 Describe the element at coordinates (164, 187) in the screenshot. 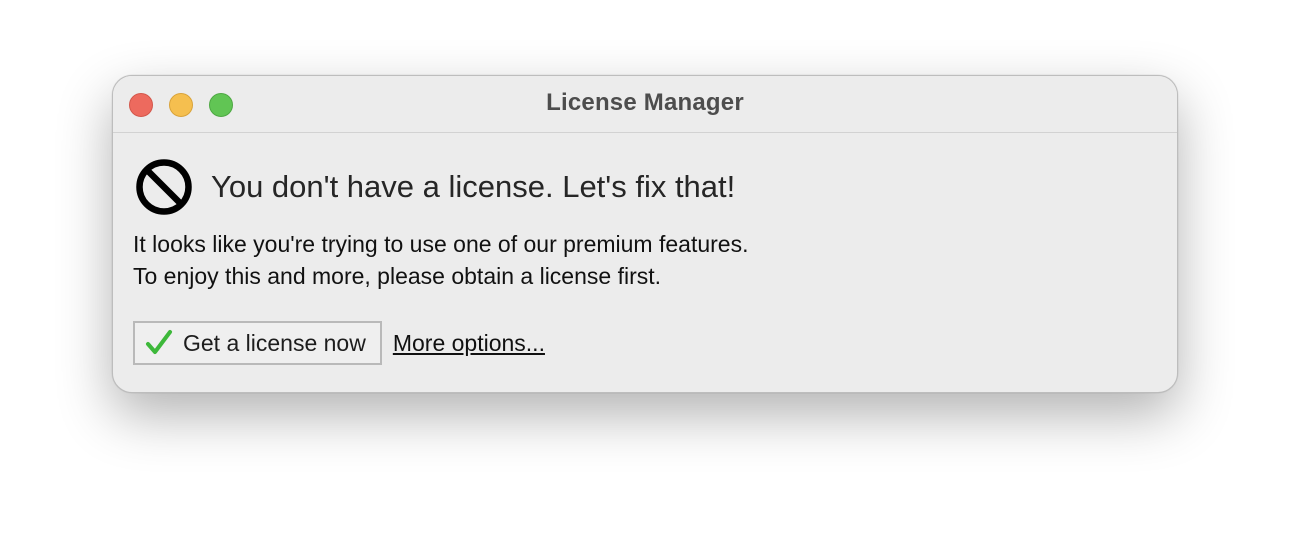

I see `no-entry-icon` at that location.